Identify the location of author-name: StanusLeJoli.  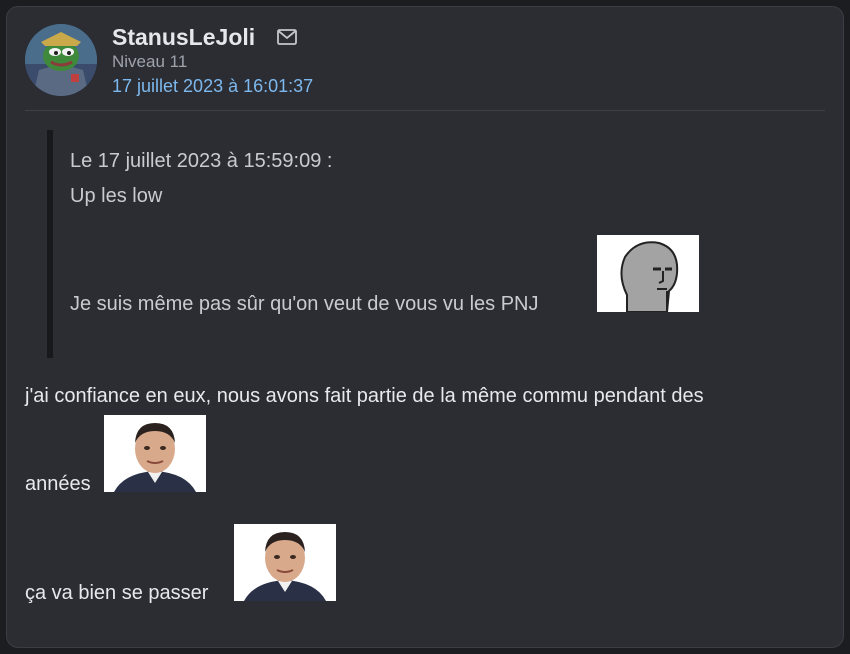
(183, 37).